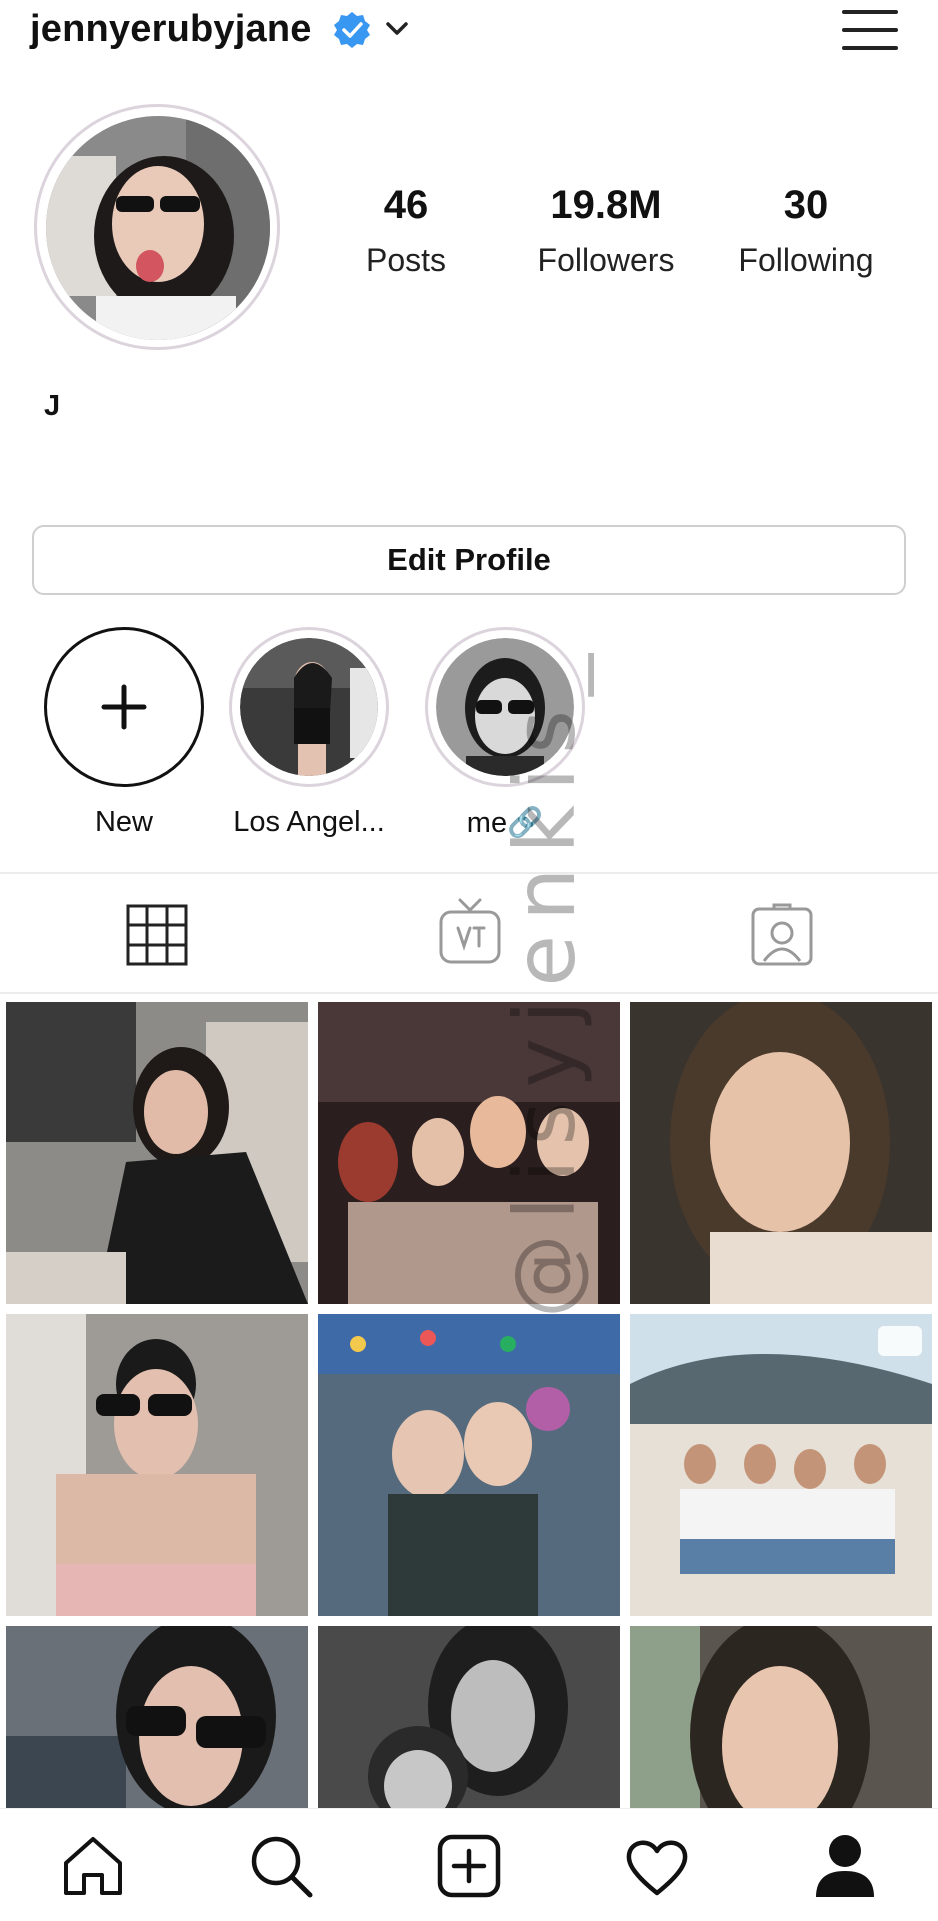  Describe the element at coordinates (505, 823) in the screenshot. I see `highlight-me-label: me🔗` at that location.